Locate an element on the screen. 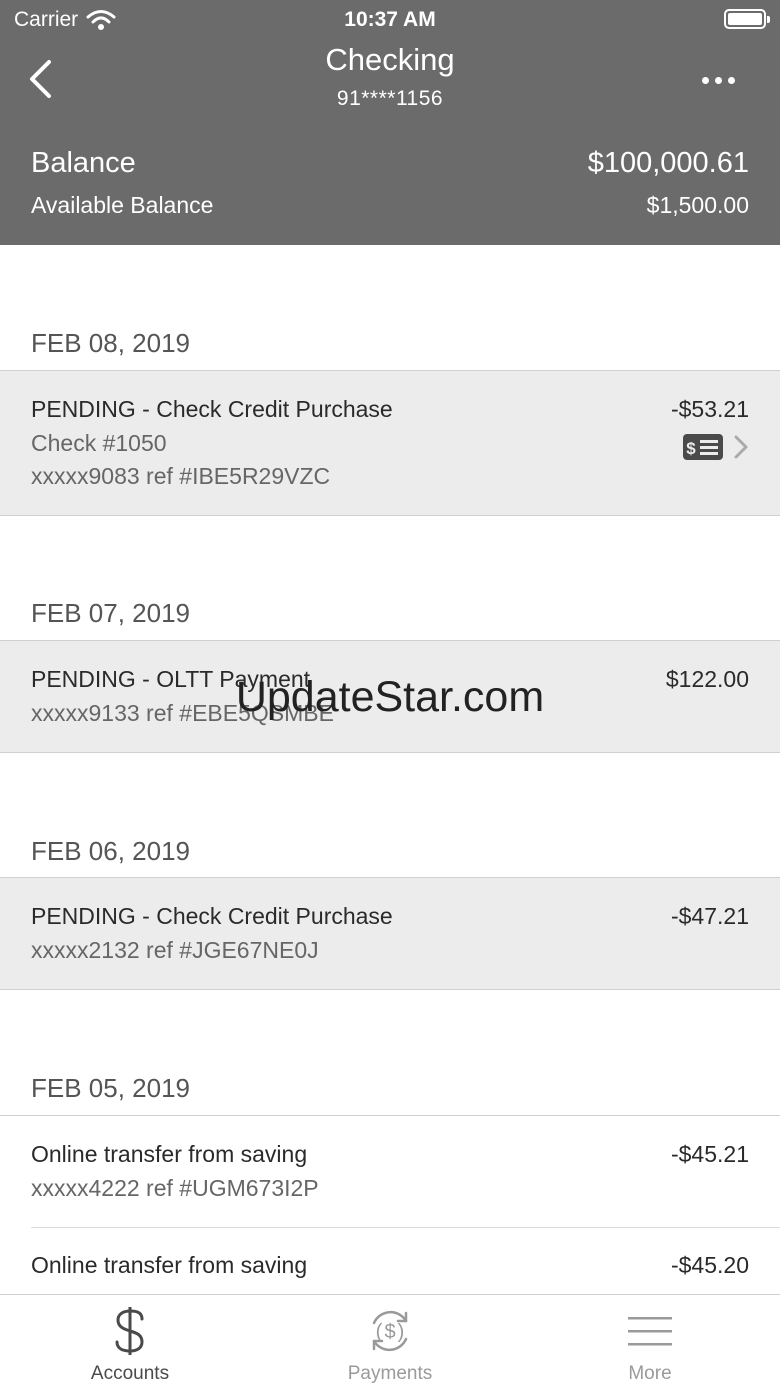 The width and height of the screenshot is (780, 1387). balance-label: Balance is located at coordinates (83, 163).